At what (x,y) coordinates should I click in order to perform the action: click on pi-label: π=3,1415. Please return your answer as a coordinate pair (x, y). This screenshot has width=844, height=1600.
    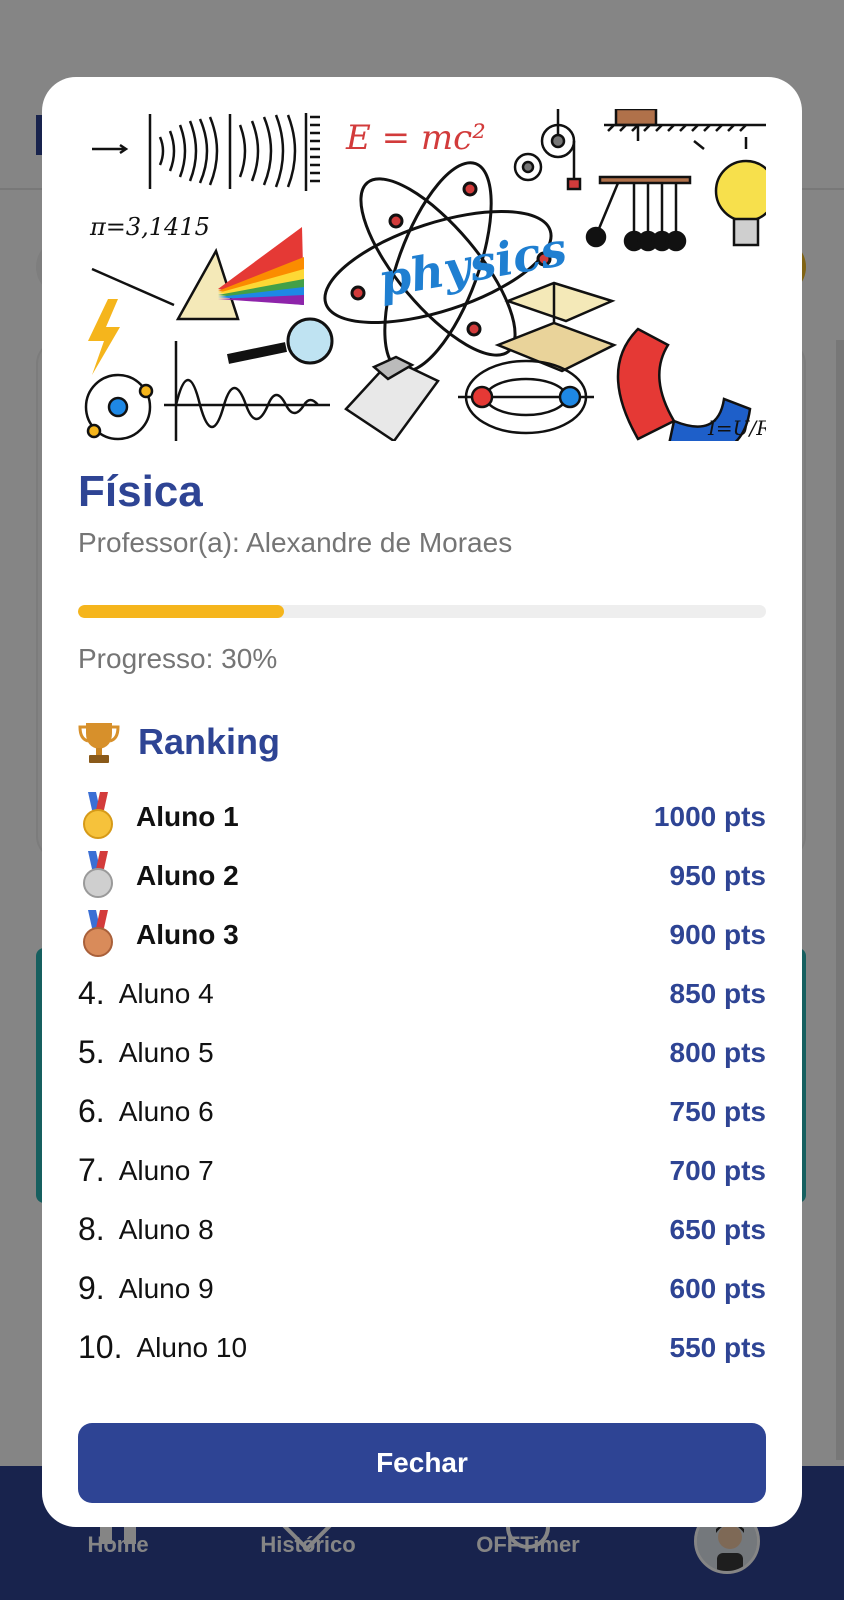
    Looking at the image, I should click on (149, 227).